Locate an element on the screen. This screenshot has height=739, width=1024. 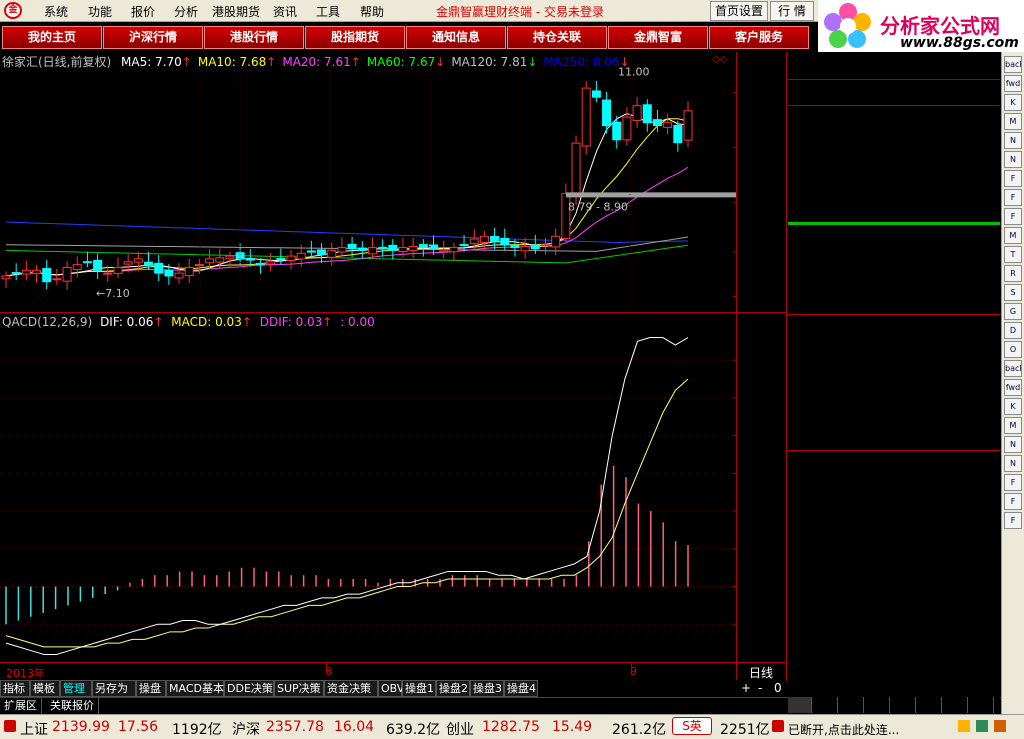
toolbar-icon-1: fwd is located at coordinates (1013, 83).